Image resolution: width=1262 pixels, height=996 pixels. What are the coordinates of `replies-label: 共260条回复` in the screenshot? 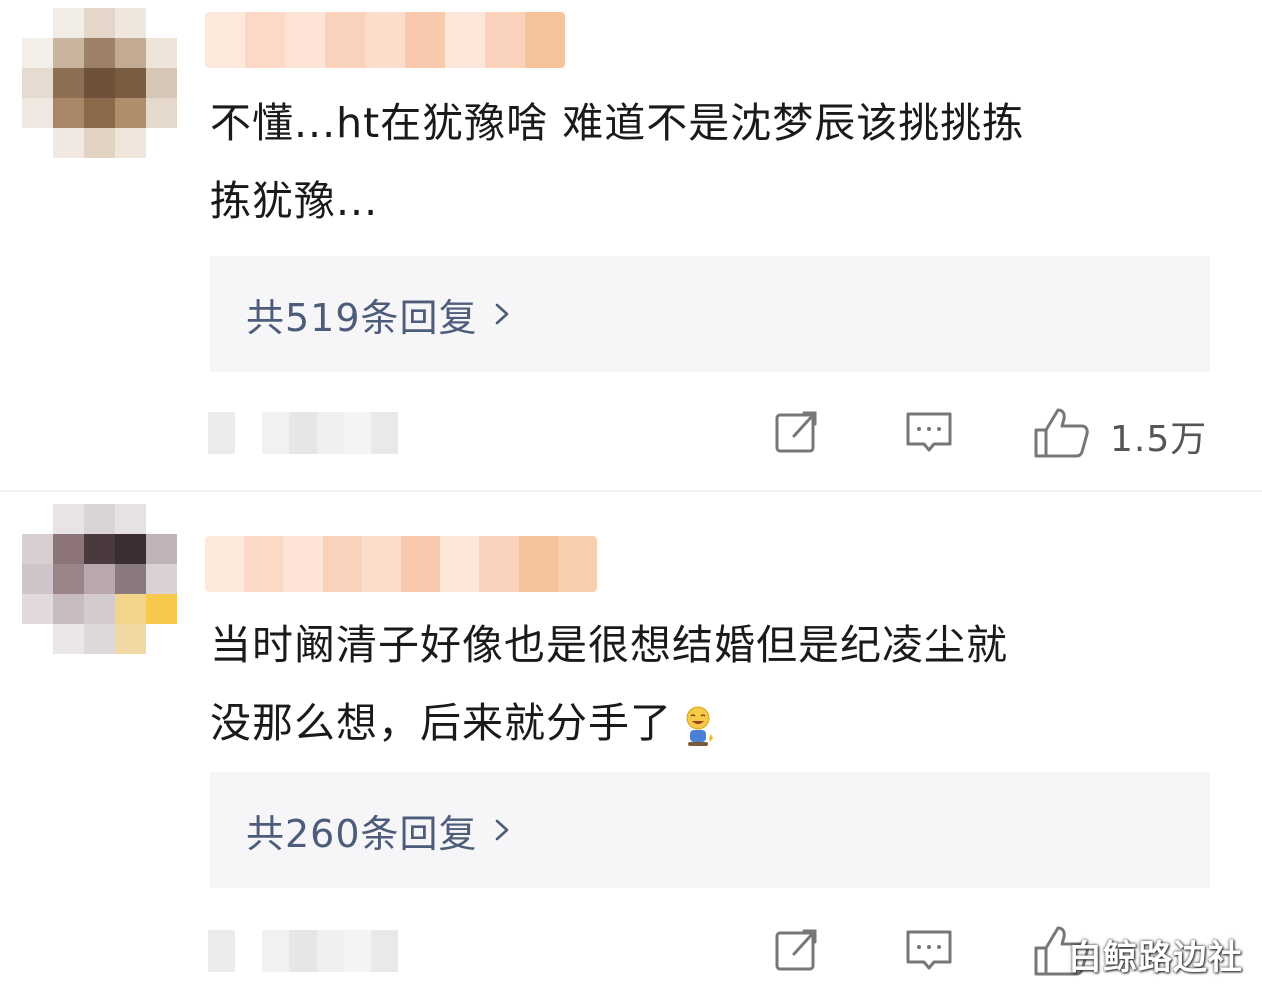 It's located at (362, 833).